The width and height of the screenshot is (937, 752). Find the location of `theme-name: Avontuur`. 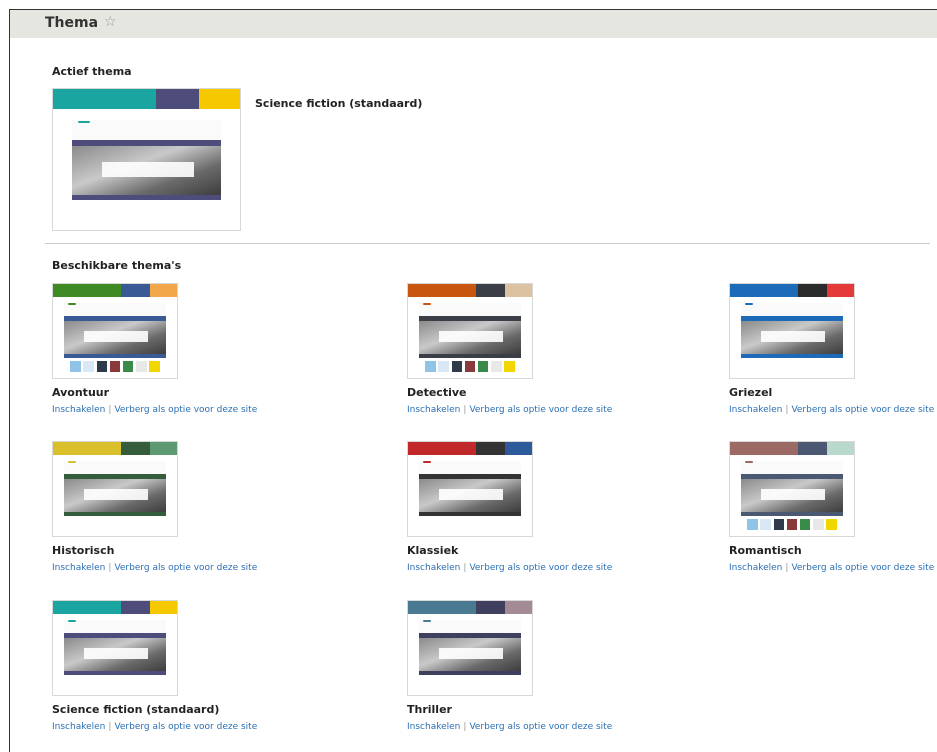

theme-name: Avontuur is located at coordinates (81, 392).